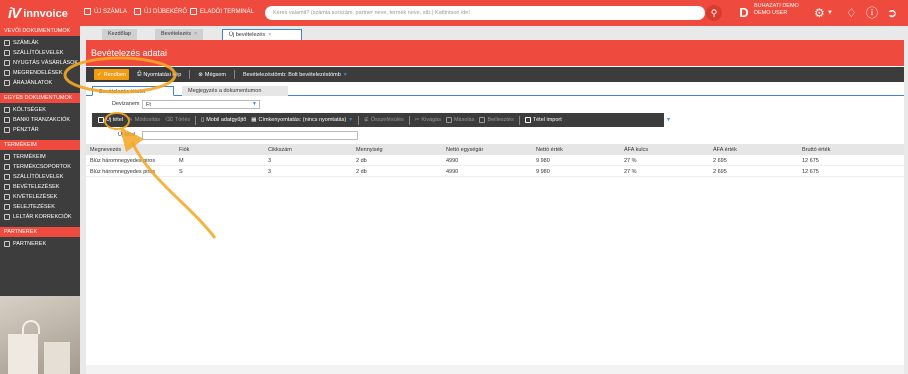 This screenshot has height=374, width=908. Describe the element at coordinates (26, 130) in the screenshot. I see `sidebar-item-label: PÉNZTÁR` at that location.